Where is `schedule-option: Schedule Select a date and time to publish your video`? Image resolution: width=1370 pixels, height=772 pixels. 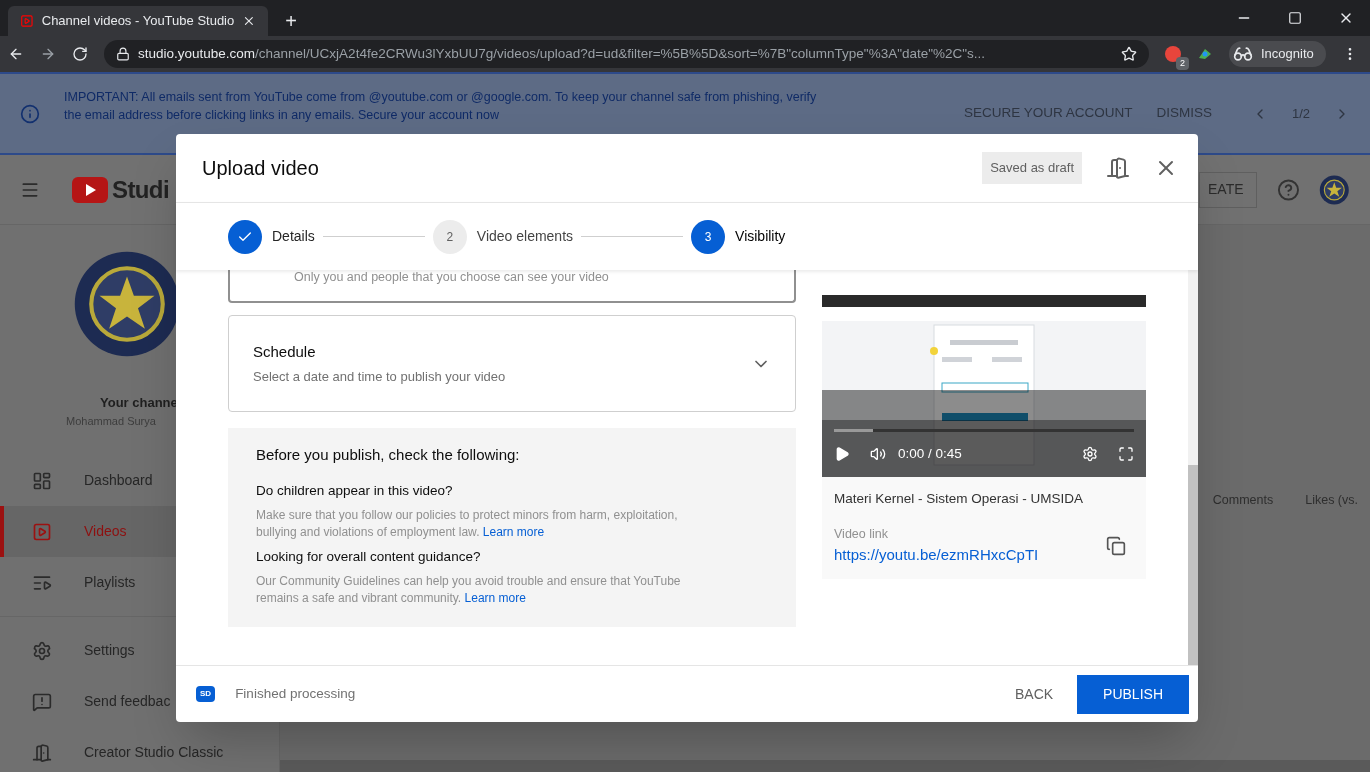
schedule-option: Schedule Select a date and time to publish your video is located at coordinates (512, 363).